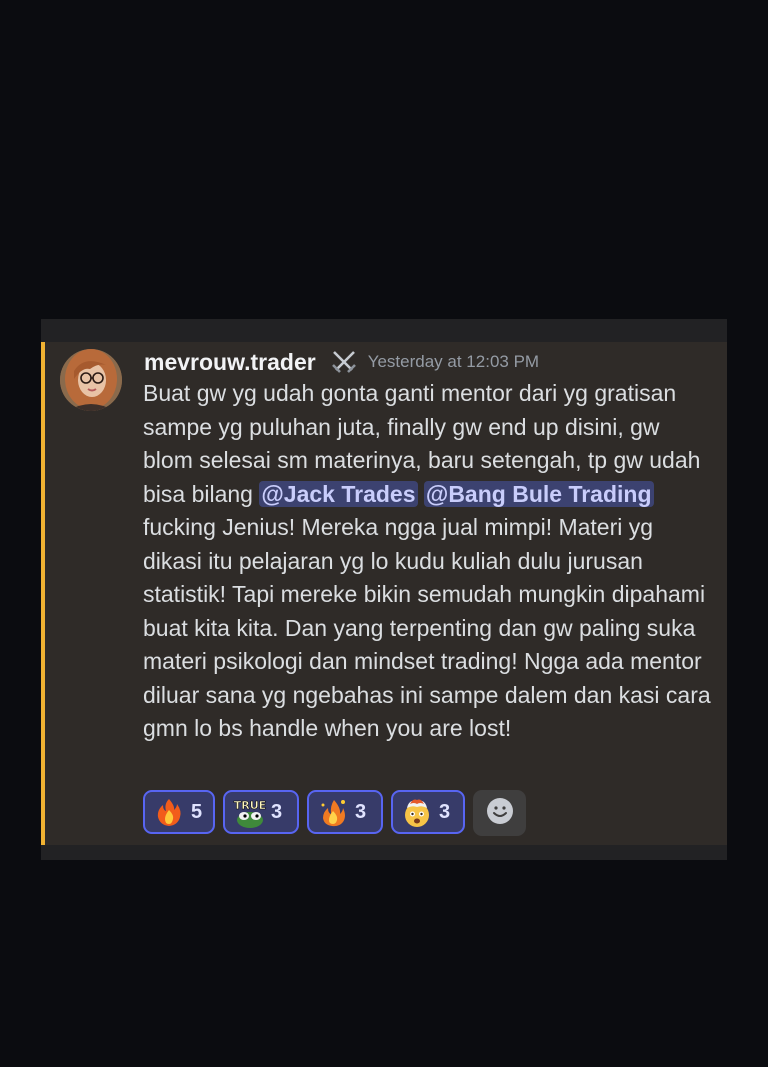  What do you see at coordinates (538, 493) in the screenshot?
I see `mention-bang-bule-trading: @Bang Bule Trading` at bounding box center [538, 493].